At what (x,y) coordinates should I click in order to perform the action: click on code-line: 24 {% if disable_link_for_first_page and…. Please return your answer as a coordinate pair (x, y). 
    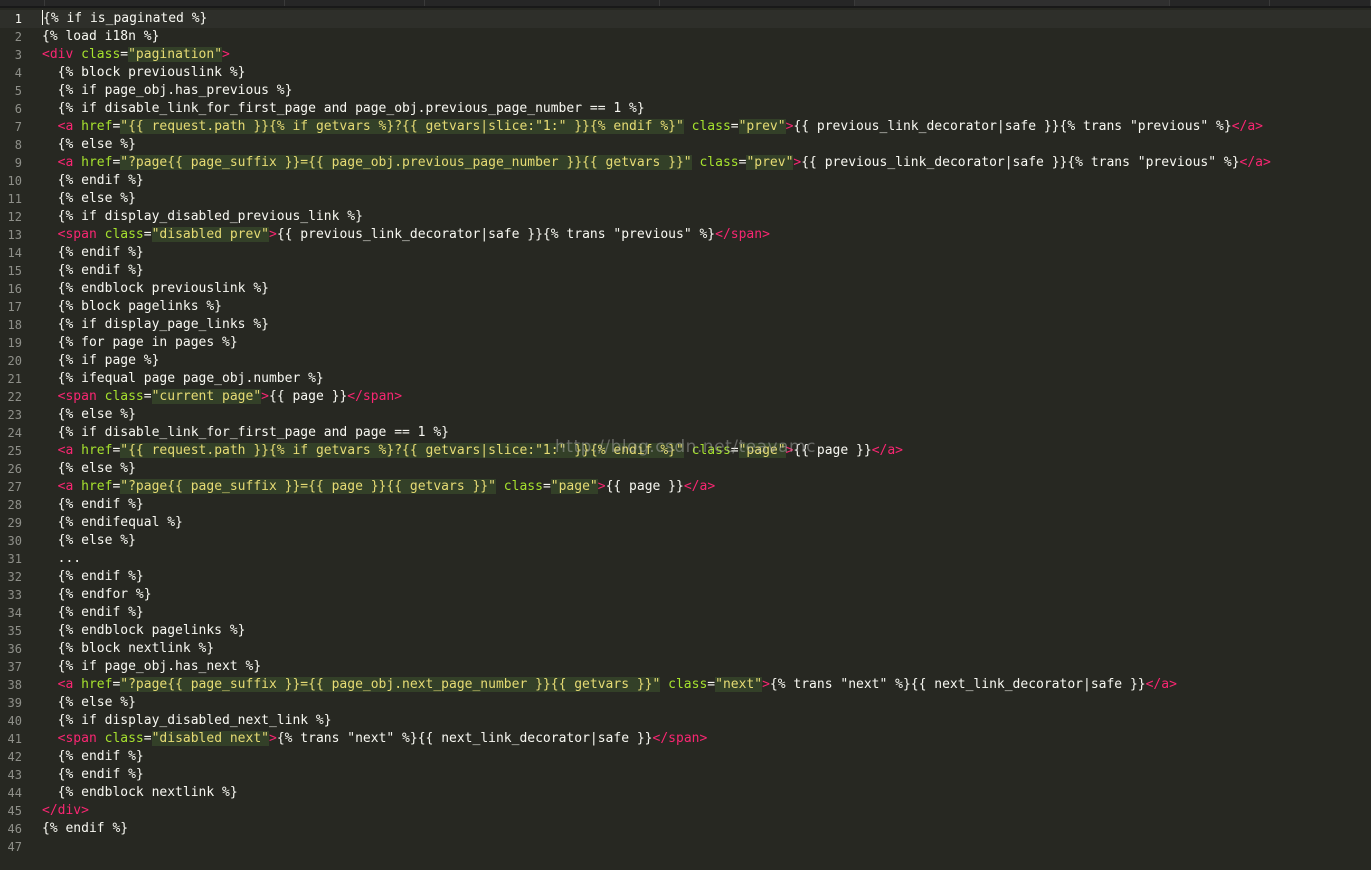
    Looking at the image, I should click on (685, 433).